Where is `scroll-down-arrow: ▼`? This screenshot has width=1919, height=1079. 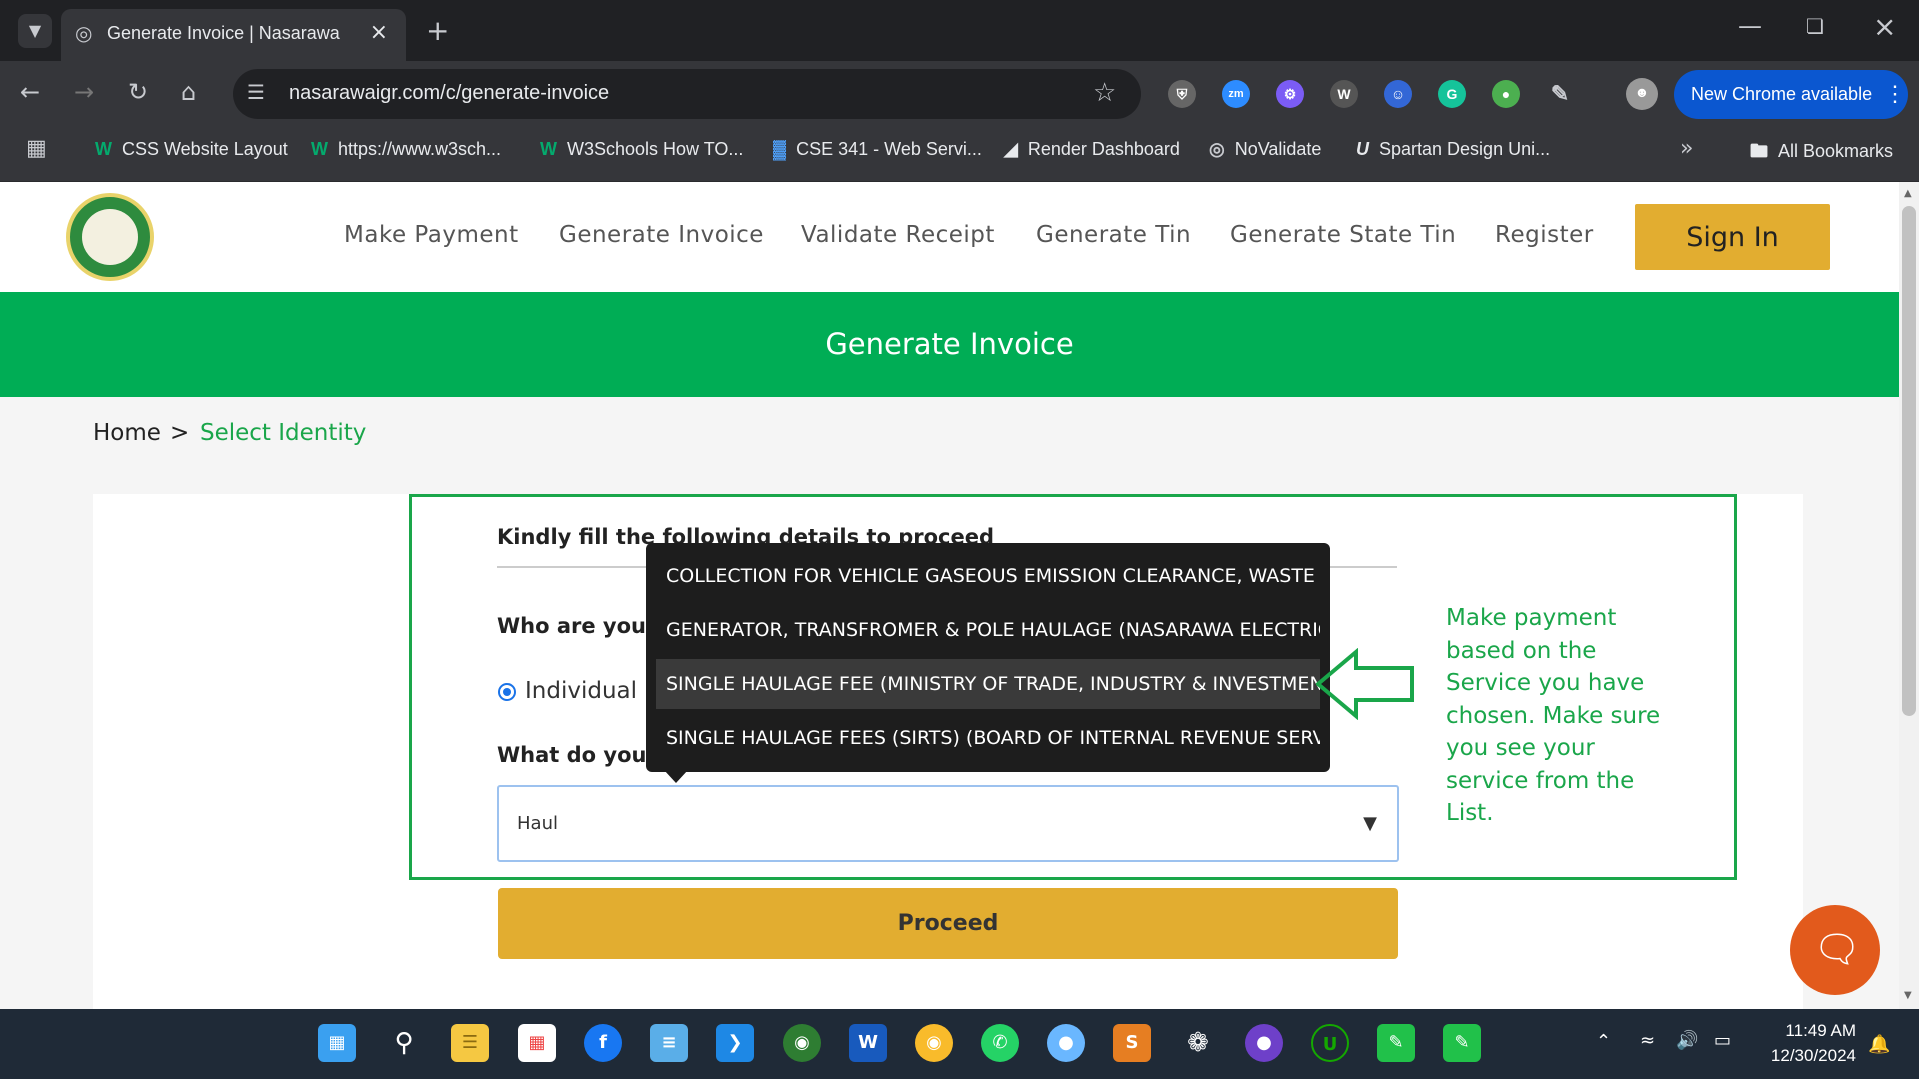
scroll-down-arrow: ▼ is located at coordinates (1908, 995).